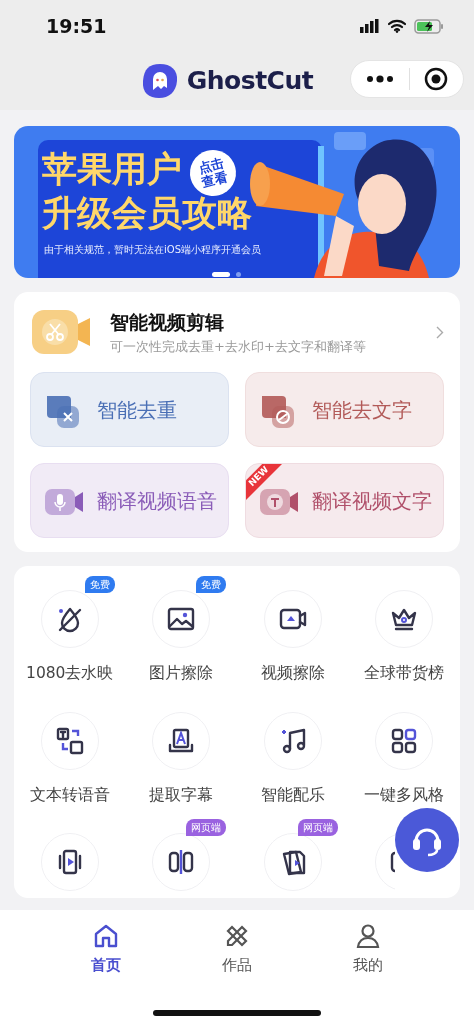 The image size is (474, 1026). Describe the element at coordinates (250, 81) in the screenshot. I see `app-title: GhostCut` at that location.